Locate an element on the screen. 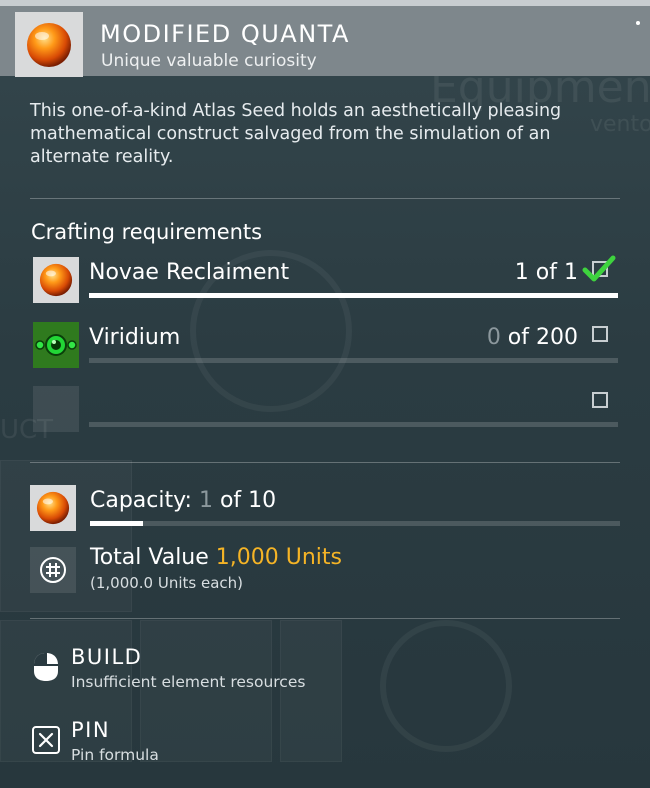 The height and width of the screenshot is (788, 650). build-button: BUILD Insufficient element resources is located at coordinates (230, 670).